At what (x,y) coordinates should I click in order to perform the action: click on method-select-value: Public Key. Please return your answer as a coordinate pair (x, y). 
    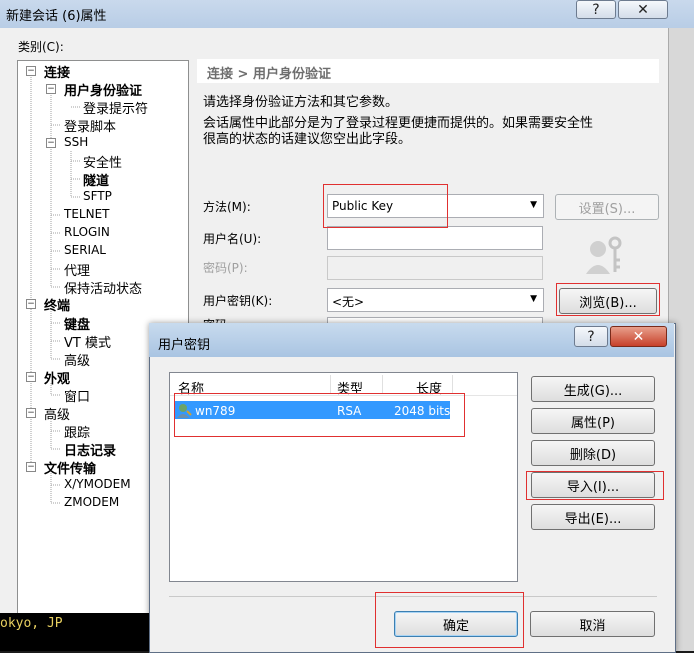
    Looking at the image, I should click on (363, 206).